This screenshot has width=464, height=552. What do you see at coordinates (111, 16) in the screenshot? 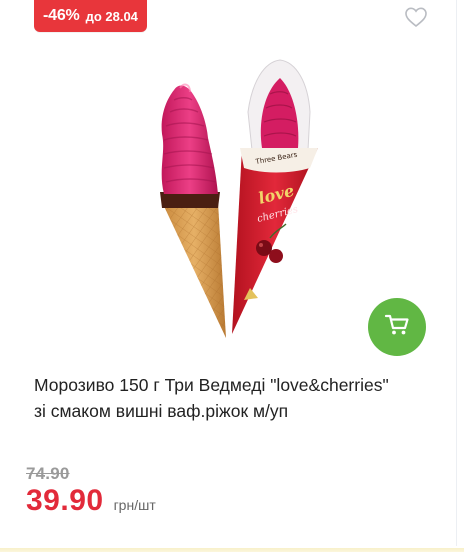
I see `discount-until: до 28.04` at bounding box center [111, 16].